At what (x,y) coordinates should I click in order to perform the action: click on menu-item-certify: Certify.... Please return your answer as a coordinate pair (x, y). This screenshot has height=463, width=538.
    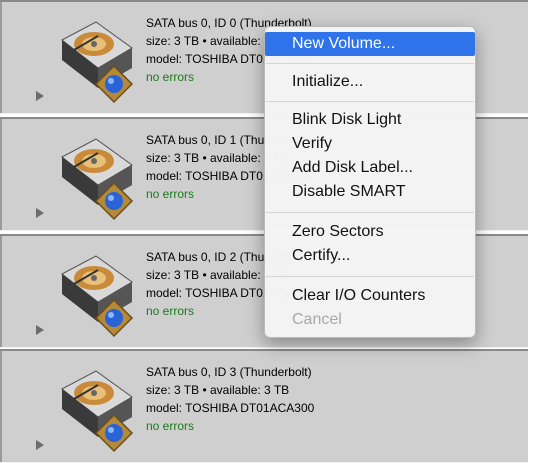
    Looking at the image, I should click on (370, 256).